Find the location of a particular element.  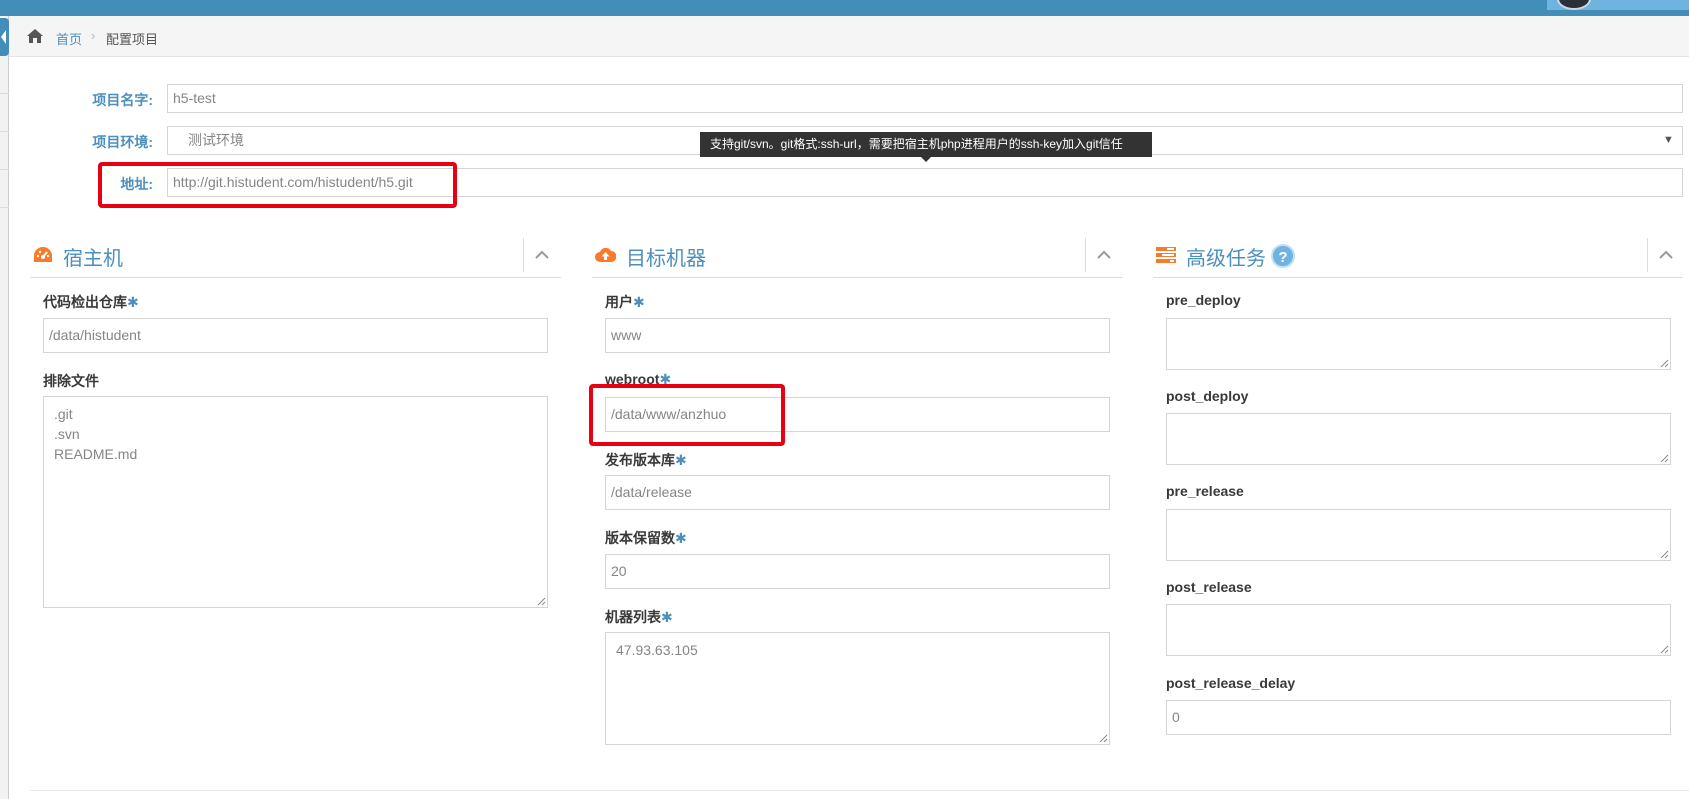

release-lib-label: 发布版本库✱ is located at coordinates (646, 460).